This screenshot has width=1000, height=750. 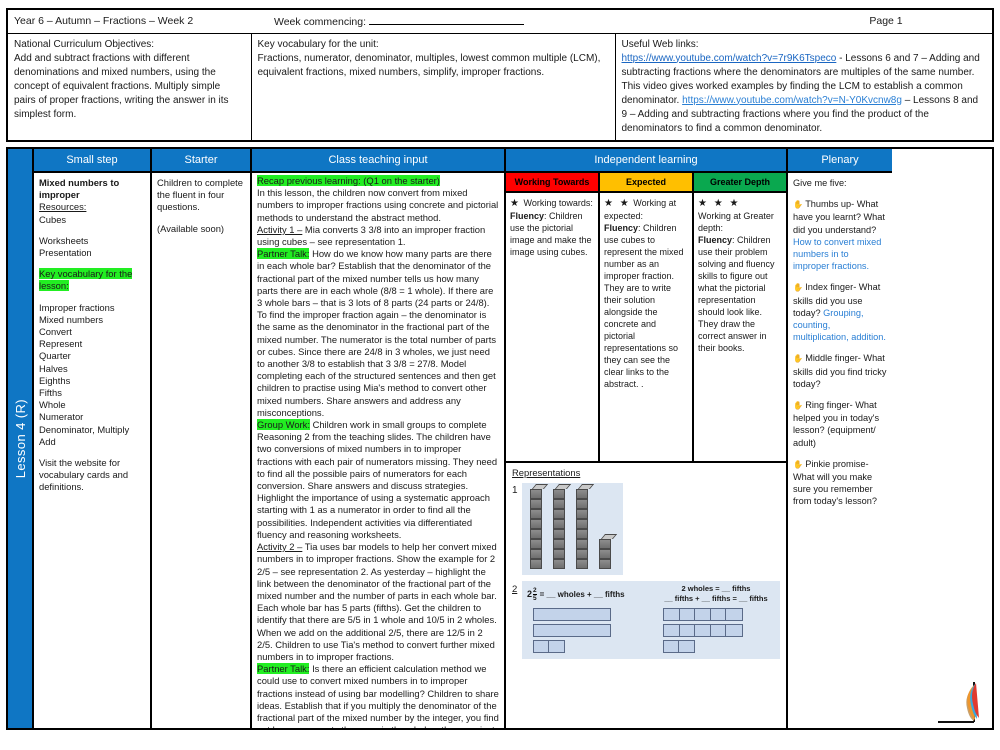 What do you see at coordinates (63, 207) in the screenshot?
I see `resources-label: Resources:` at bounding box center [63, 207].